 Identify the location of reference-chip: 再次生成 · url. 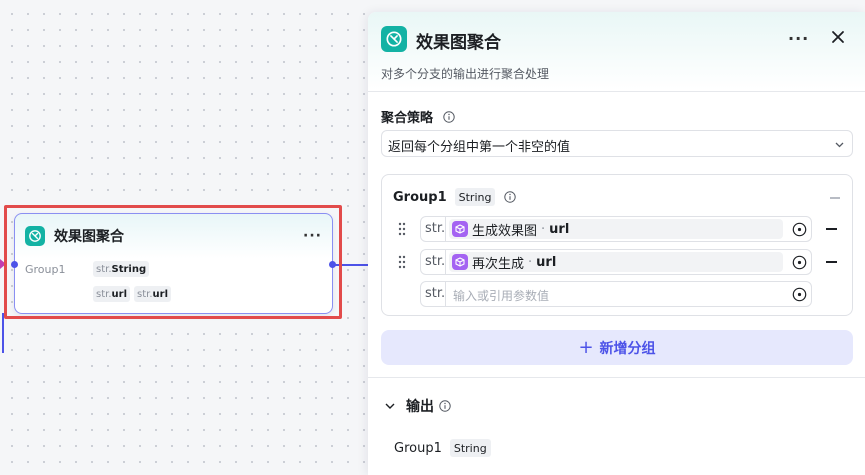
(616, 262).